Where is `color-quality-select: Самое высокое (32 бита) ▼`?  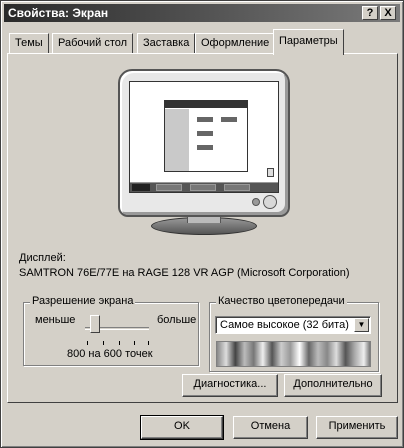
color-quality-select: Самое высокое (32 бита) ▼ is located at coordinates (293, 325).